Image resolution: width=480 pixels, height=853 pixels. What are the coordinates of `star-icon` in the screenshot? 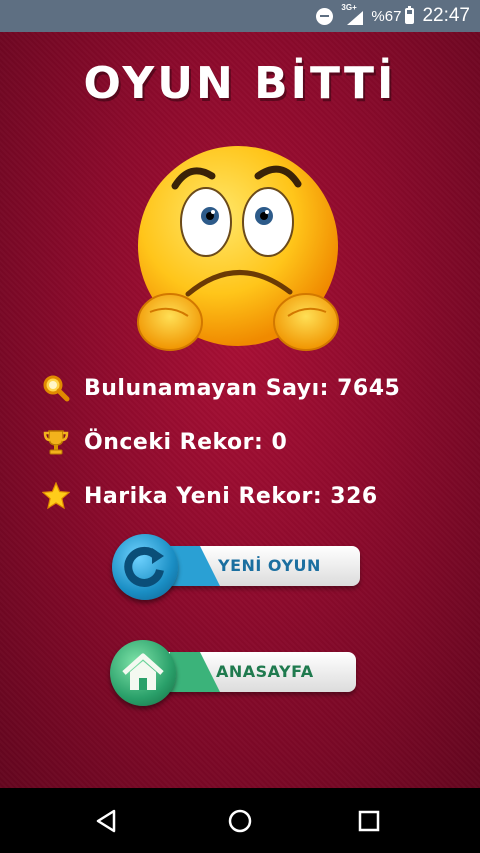 It's located at (56, 496).